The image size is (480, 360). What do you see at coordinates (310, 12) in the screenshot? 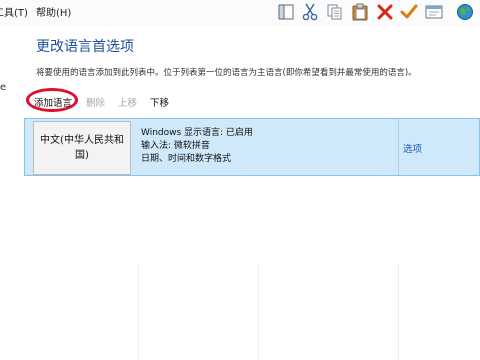
I see `cut-icon` at bounding box center [310, 12].